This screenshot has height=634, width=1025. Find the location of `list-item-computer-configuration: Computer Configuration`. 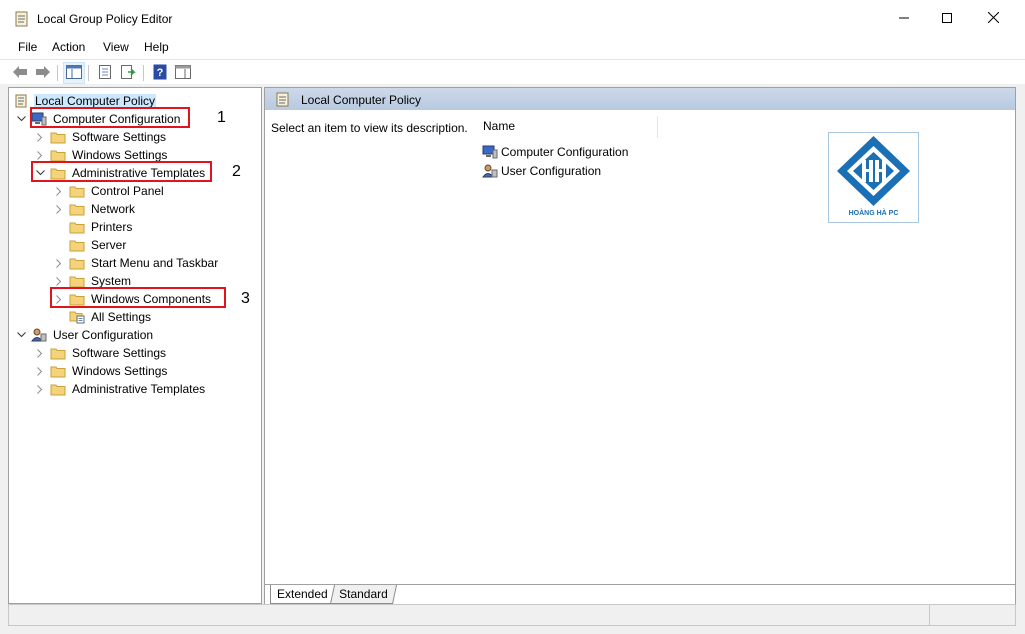

list-item-computer-configuration: Computer Configuration is located at coordinates (555, 152).